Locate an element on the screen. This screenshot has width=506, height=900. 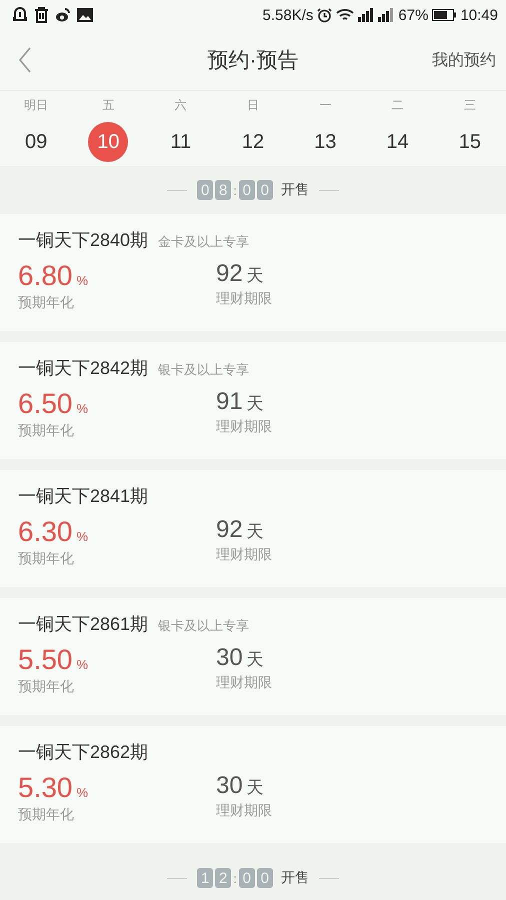
date-number: 12 is located at coordinates (253, 142).